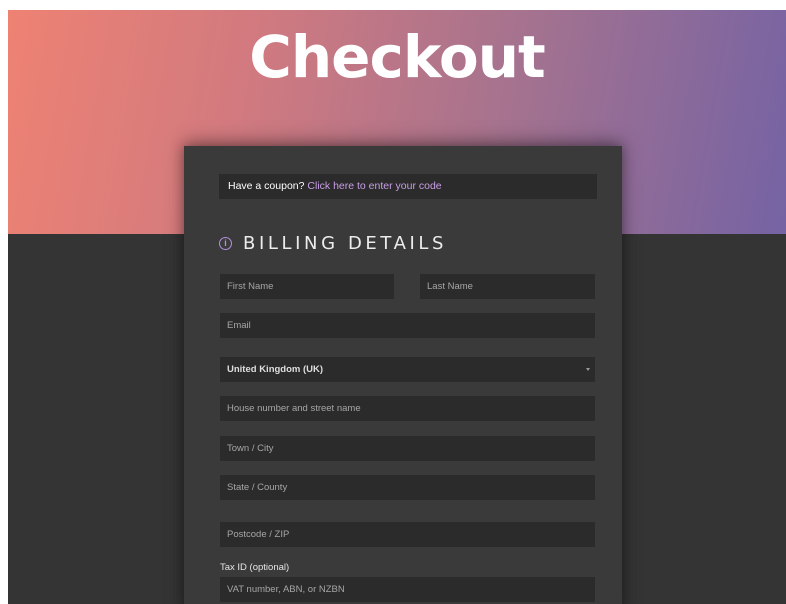 The height and width of the screenshot is (604, 786). Describe the element at coordinates (275, 369) in the screenshot. I see `country-select-value: United Kingdom (UK)` at that location.